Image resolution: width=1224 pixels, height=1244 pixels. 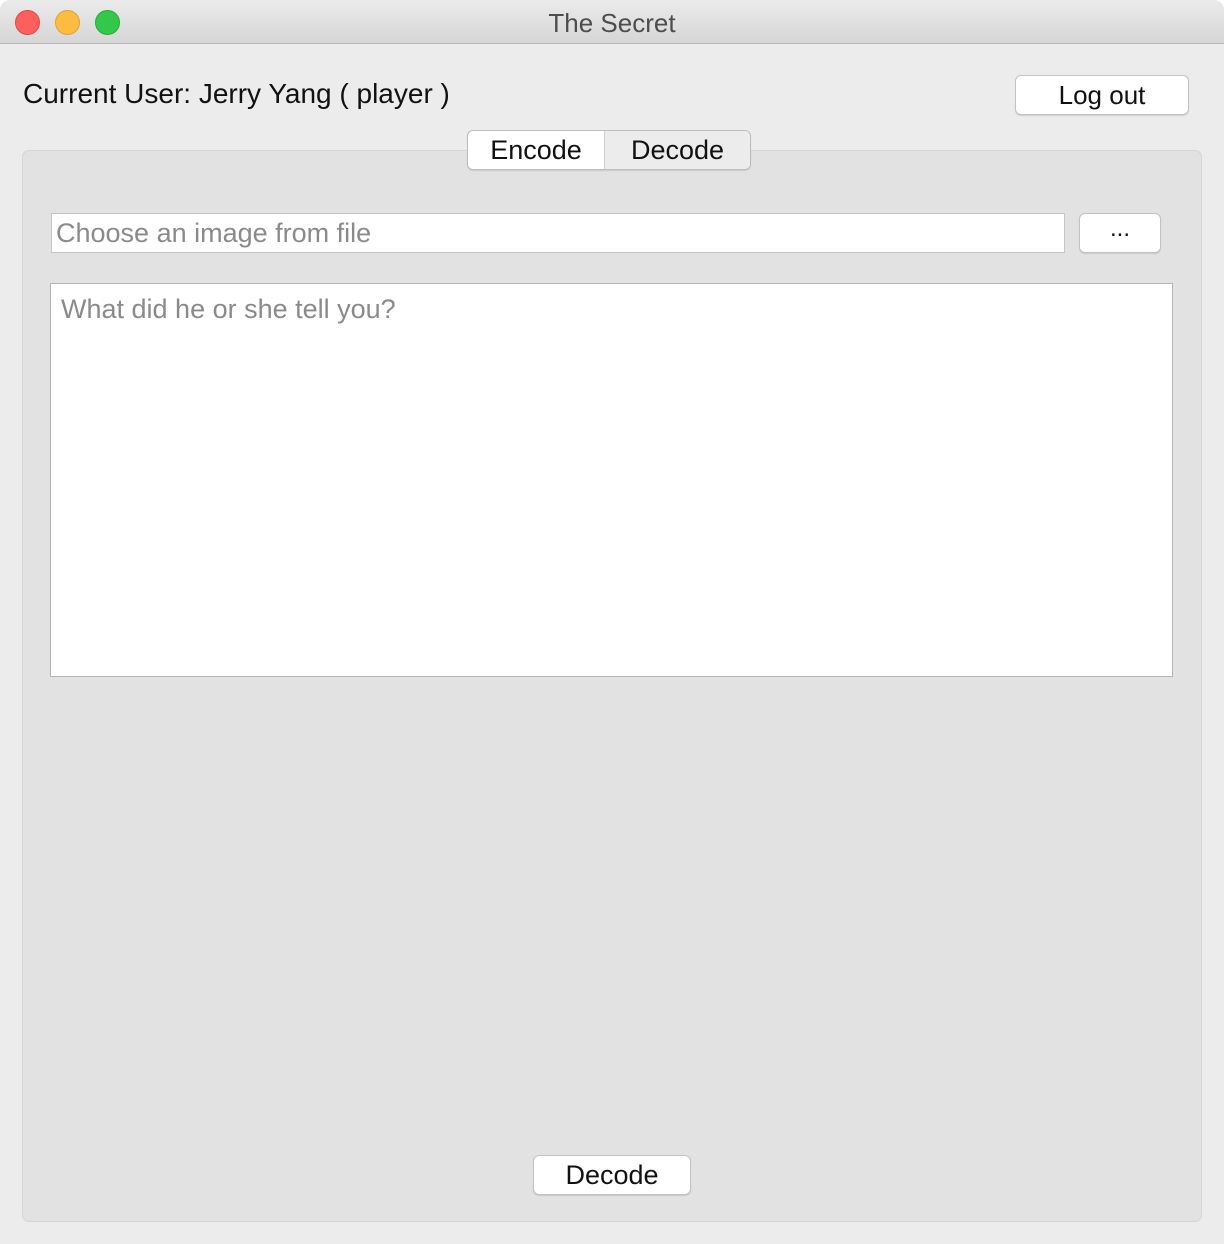 What do you see at coordinates (236, 93) in the screenshot?
I see `current-user-label: Current User: Jerry Yang ( player )` at bounding box center [236, 93].